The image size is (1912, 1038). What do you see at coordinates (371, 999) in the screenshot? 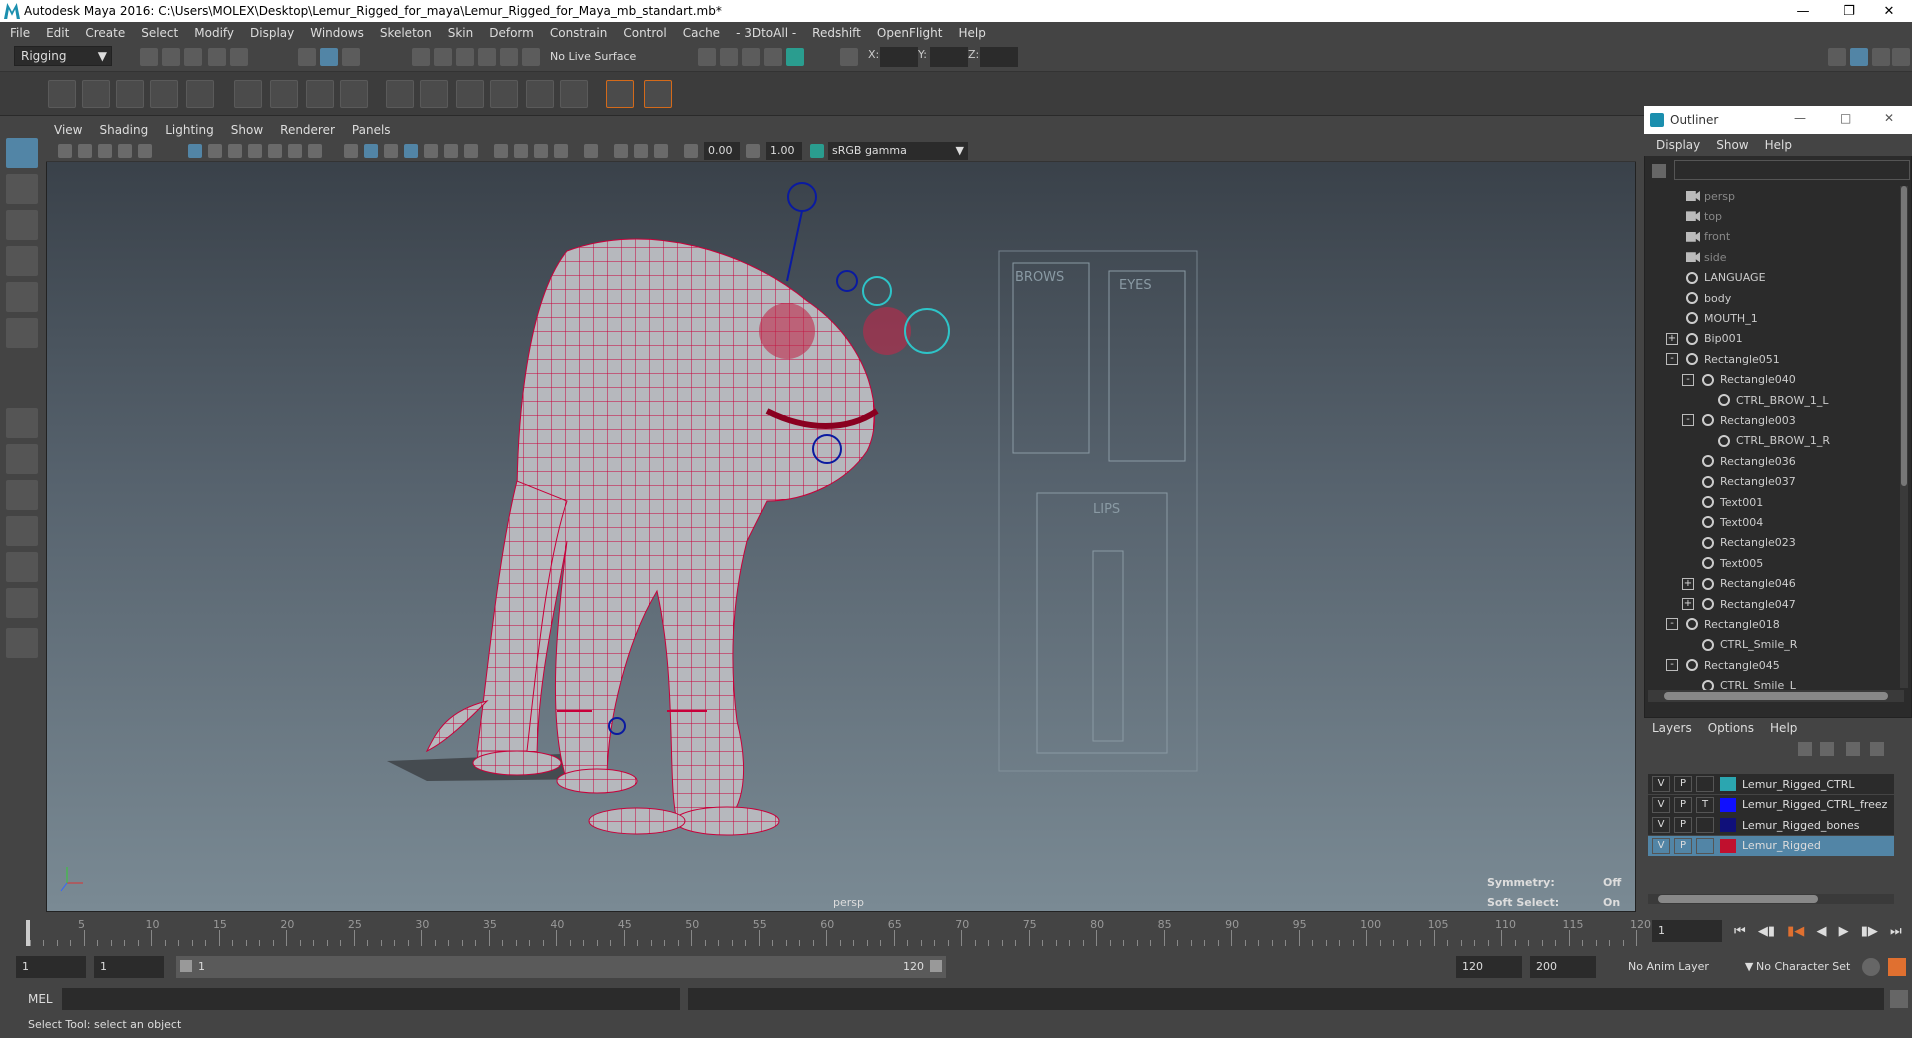
I see `command-input` at bounding box center [371, 999].